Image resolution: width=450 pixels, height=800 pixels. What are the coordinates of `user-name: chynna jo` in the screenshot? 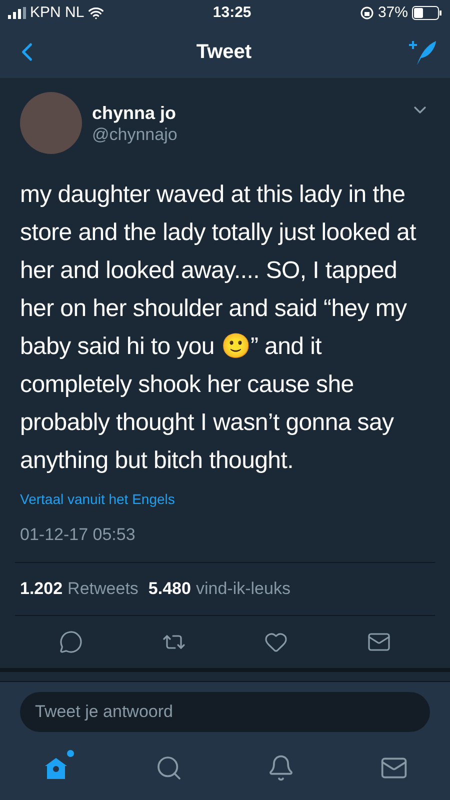 It's located at (135, 113).